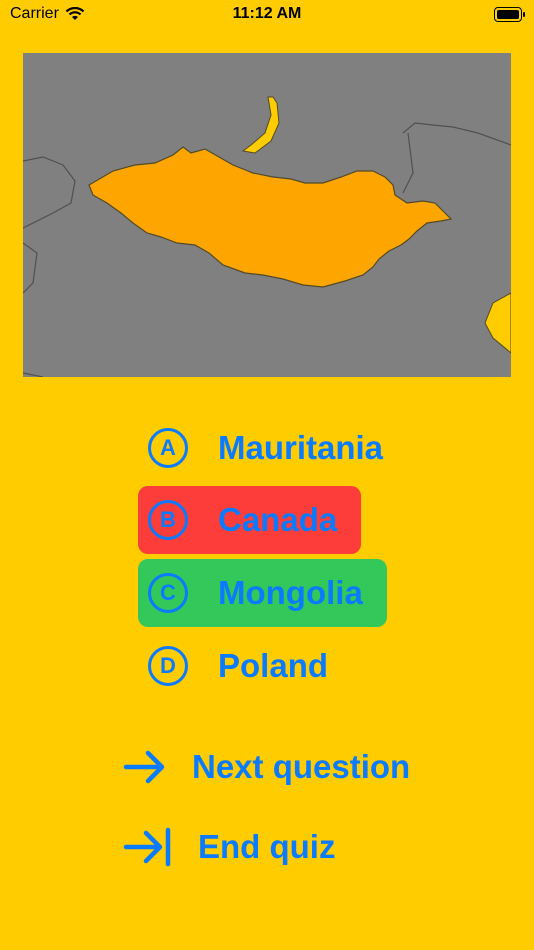 The width and height of the screenshot is (534, 950). Describe the element at coordinates (144, 767) in the screenshot. I see `arrow-right-icon` at that location.